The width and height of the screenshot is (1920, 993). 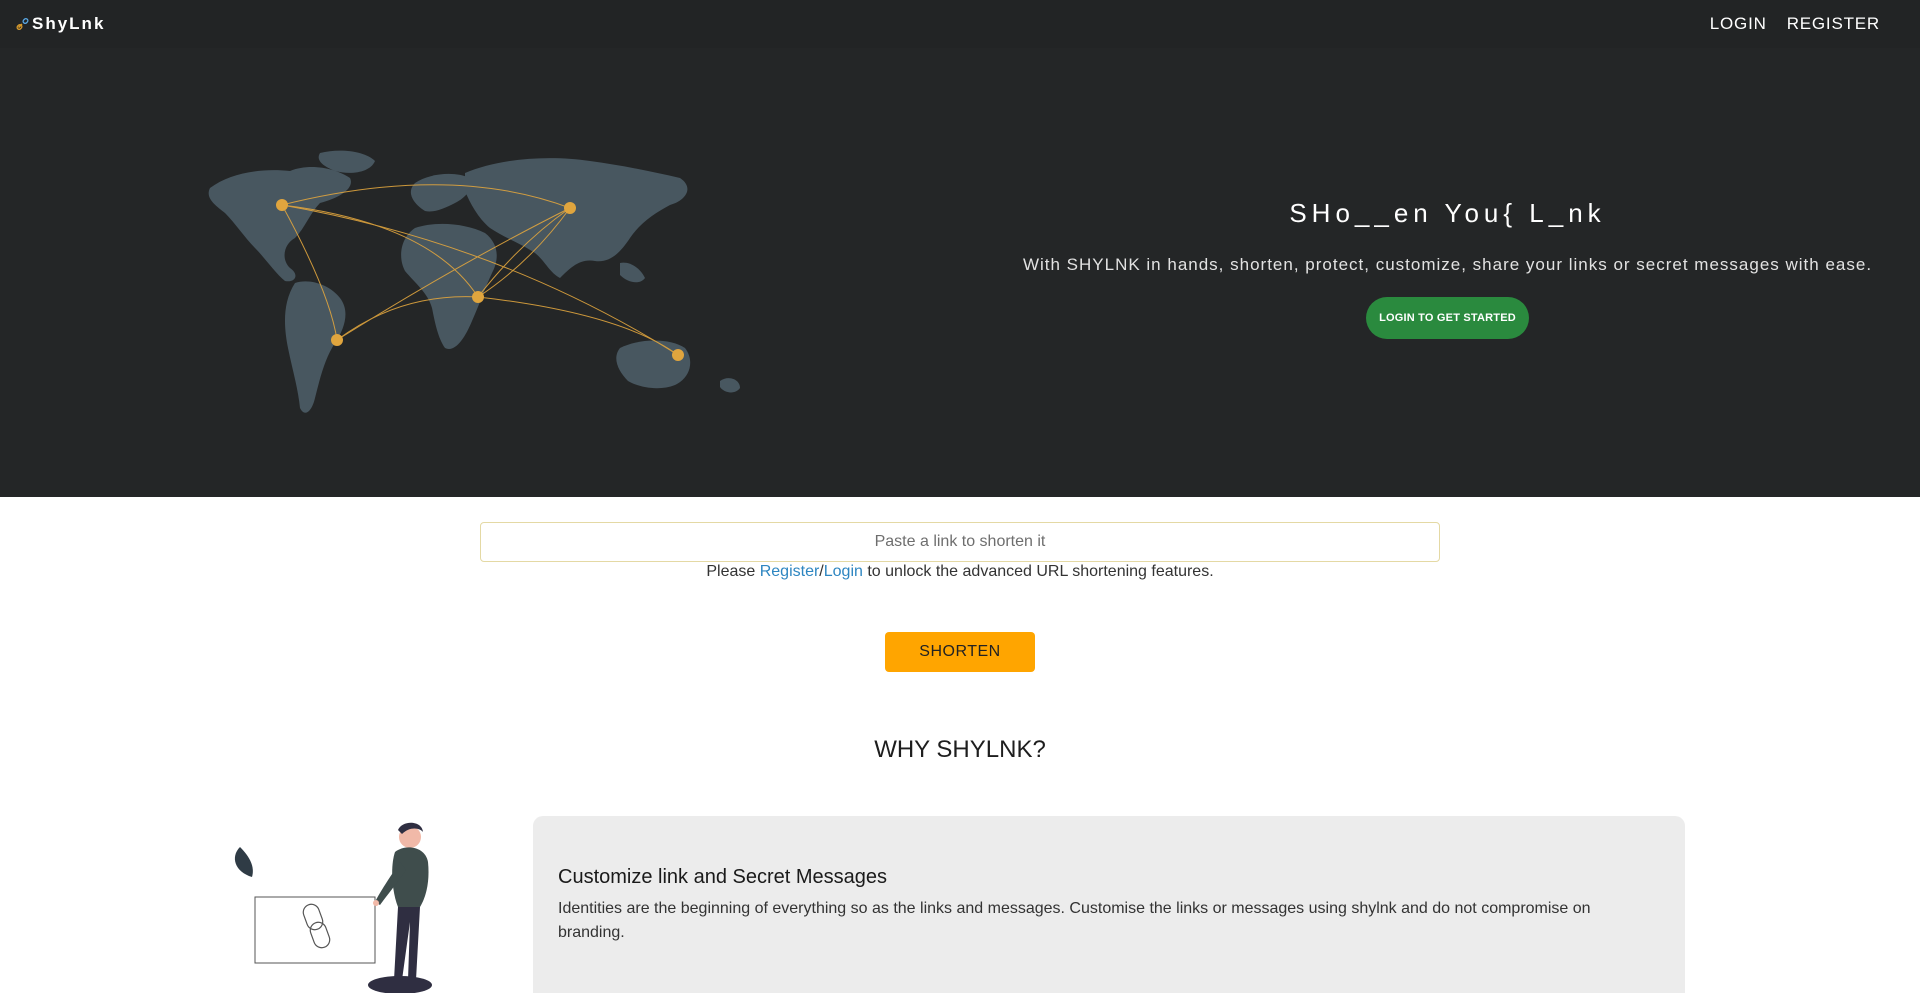 What do you see at coordinates (333, 907) in the screenshot?
I see `person-with-link-illustration` at bounding box center [333, 907].